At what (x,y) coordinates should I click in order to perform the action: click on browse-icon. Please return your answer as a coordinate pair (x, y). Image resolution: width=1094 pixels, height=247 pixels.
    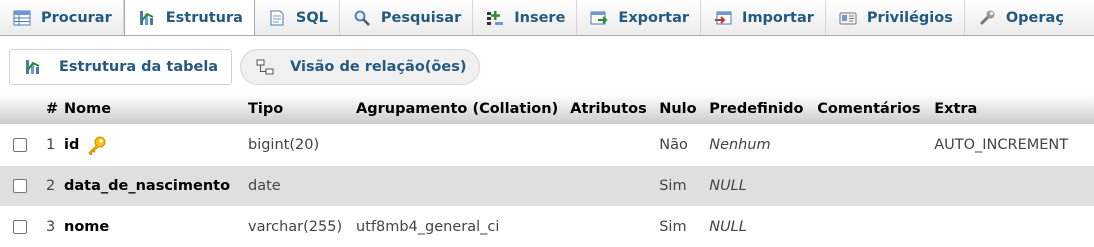
    Looking at the image, I should click on (22, 18).